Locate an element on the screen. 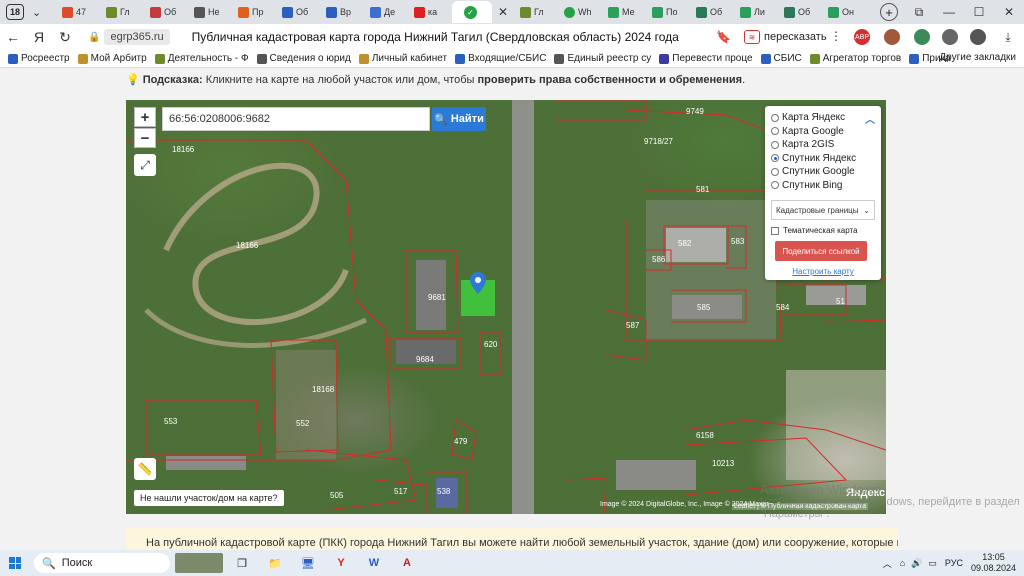 This screenshot has height=576, width=1024. layer-option-google-satellite: Спутник Google is located at coordinates (823, 172).